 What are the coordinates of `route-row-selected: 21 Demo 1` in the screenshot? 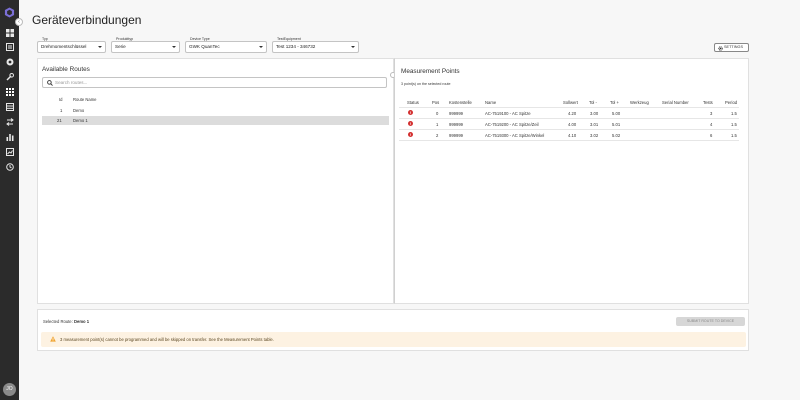 It's located at (215, 120).